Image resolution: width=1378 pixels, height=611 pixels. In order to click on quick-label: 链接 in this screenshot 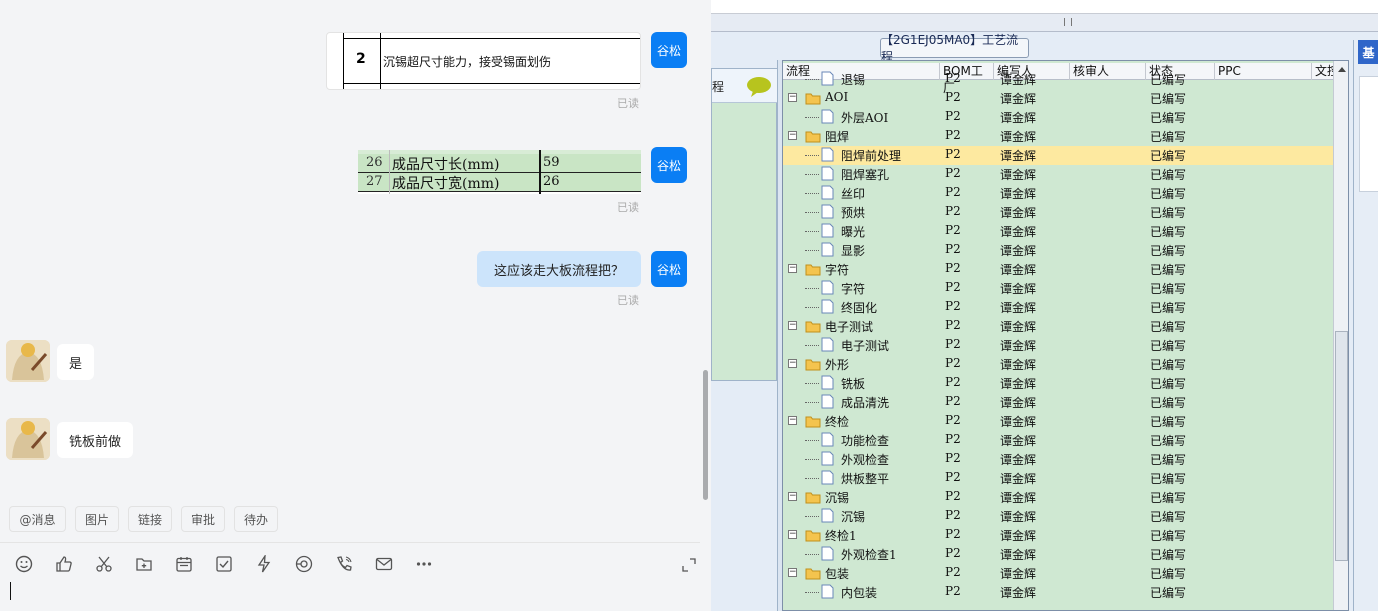, I will do `click(149, 519)`.